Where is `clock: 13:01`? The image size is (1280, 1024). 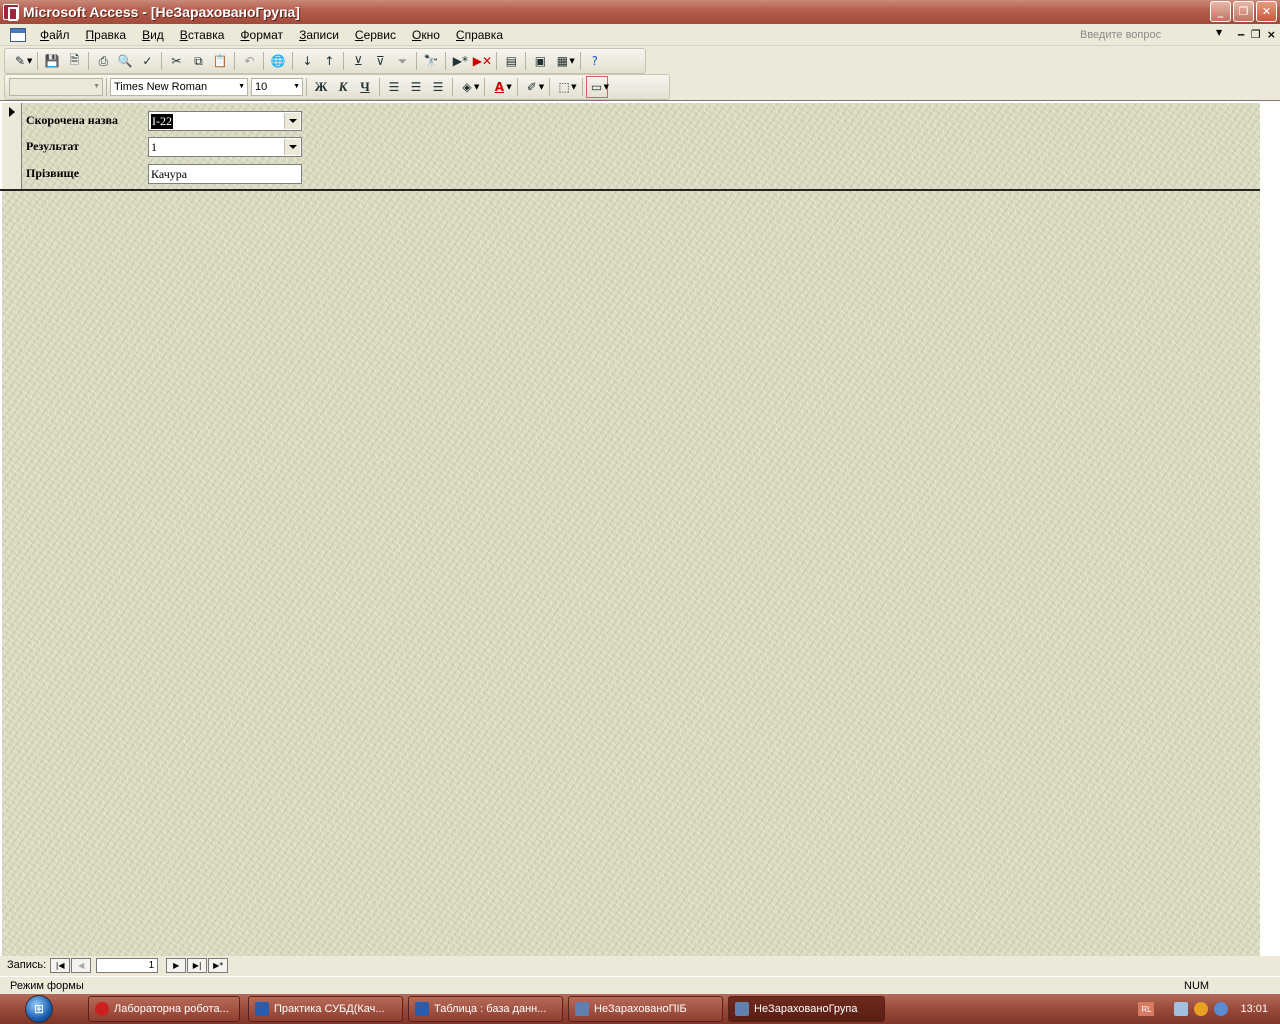 clock: 13:01 is located at coordinates (1254, 1009).